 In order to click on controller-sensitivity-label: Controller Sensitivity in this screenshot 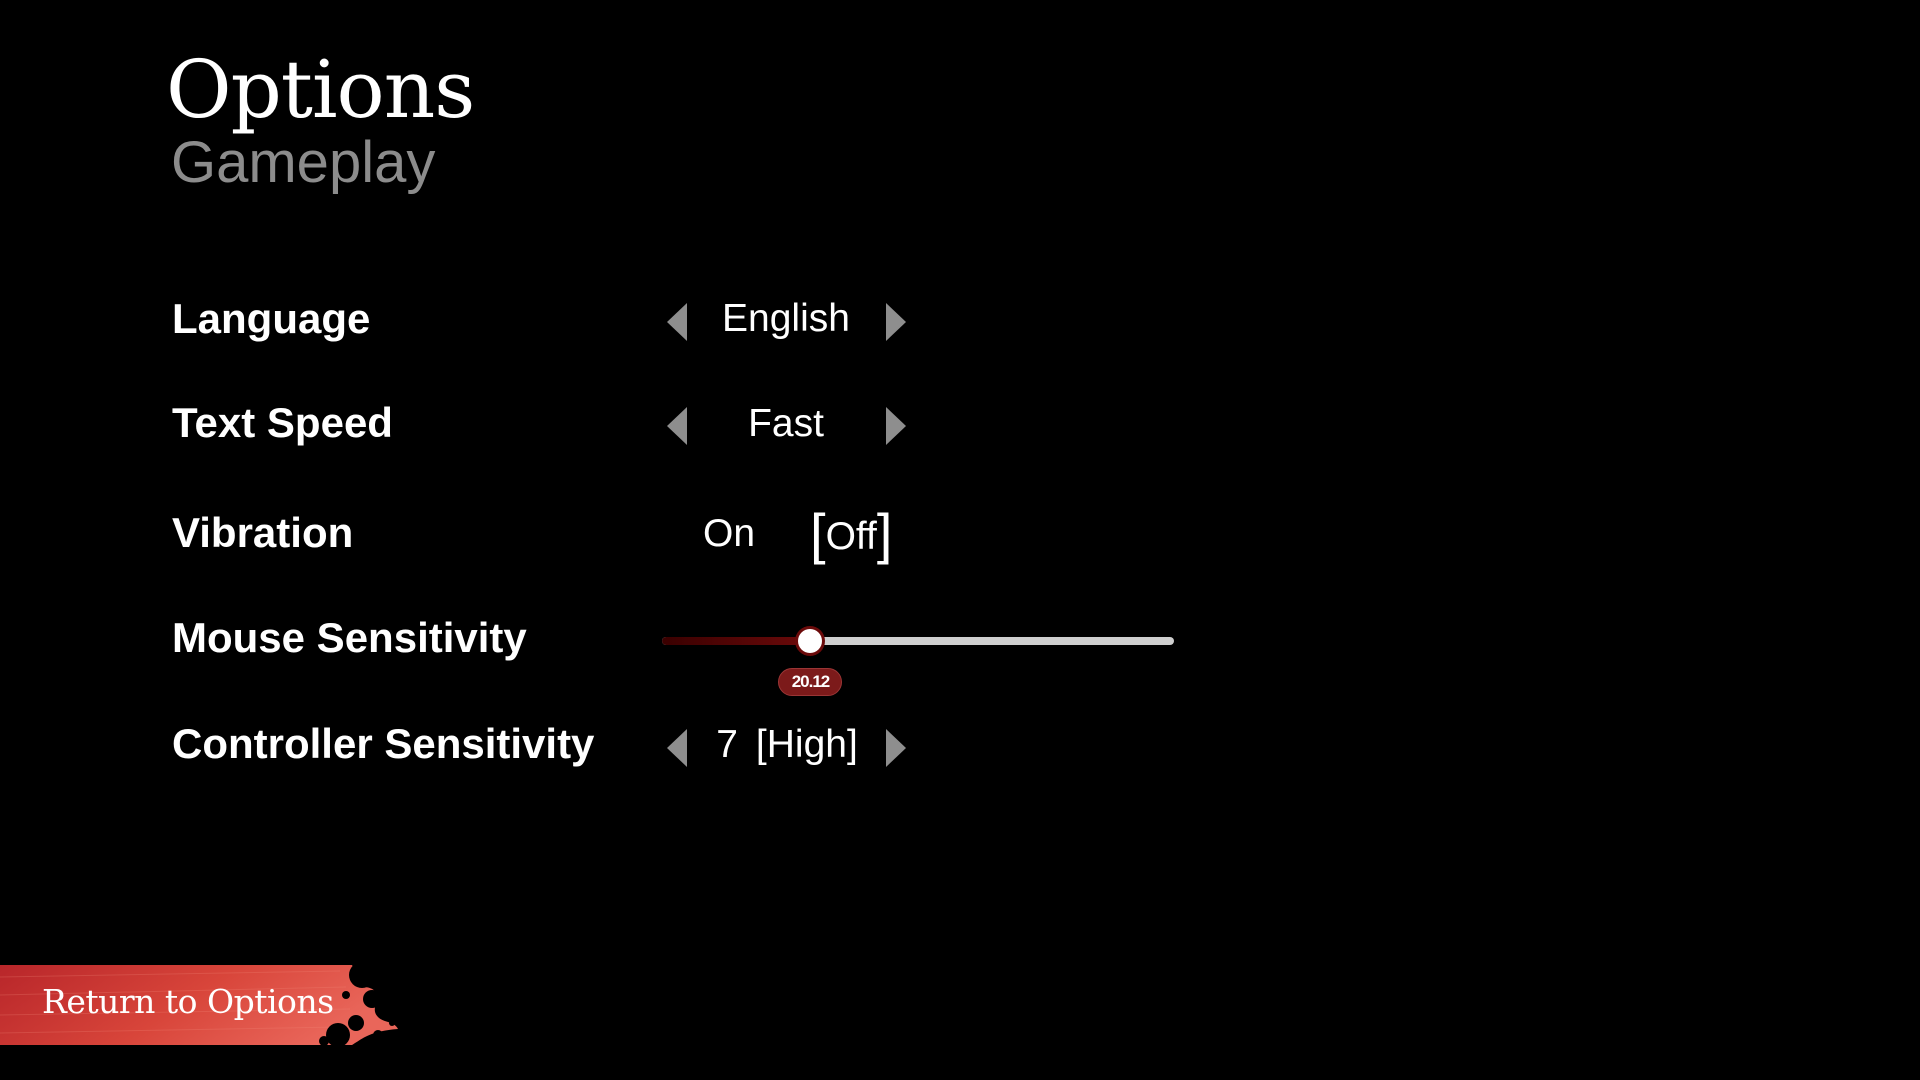, I will do `click(383, 743)`.